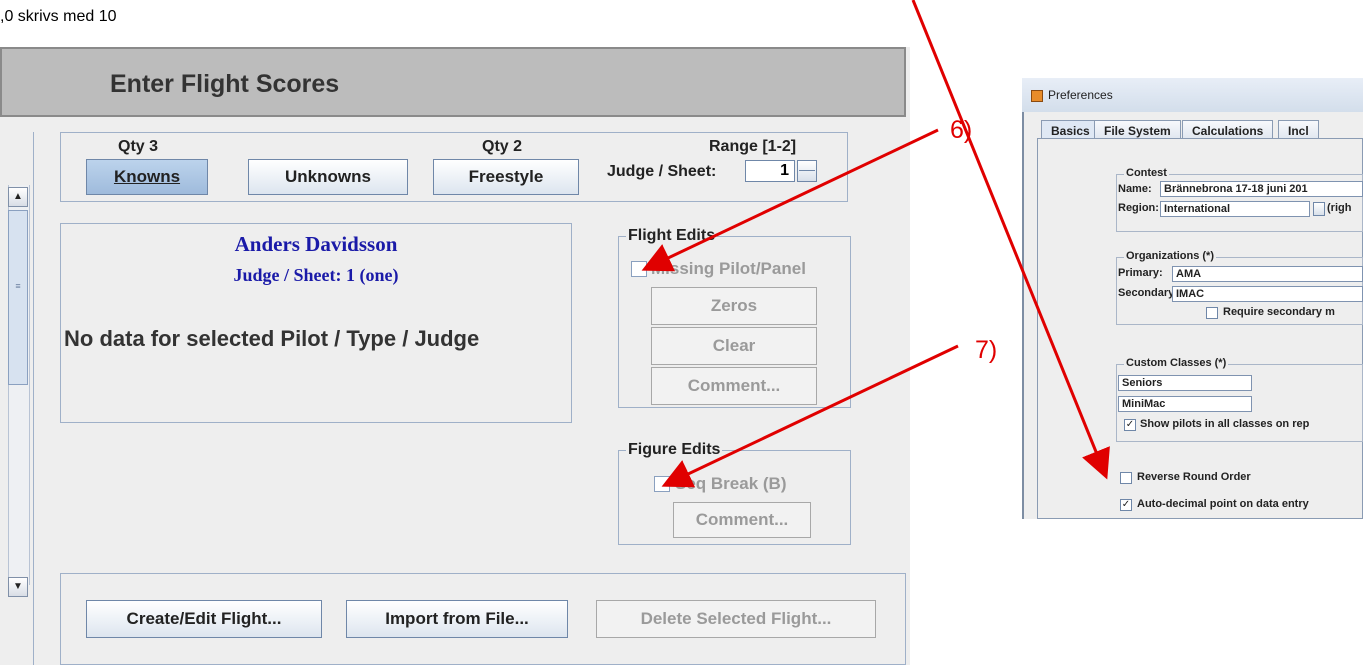  What do you see at coordinates (810, 416) in the screenshot?
I see `arrow-seven` at bounding box center [810, 416].